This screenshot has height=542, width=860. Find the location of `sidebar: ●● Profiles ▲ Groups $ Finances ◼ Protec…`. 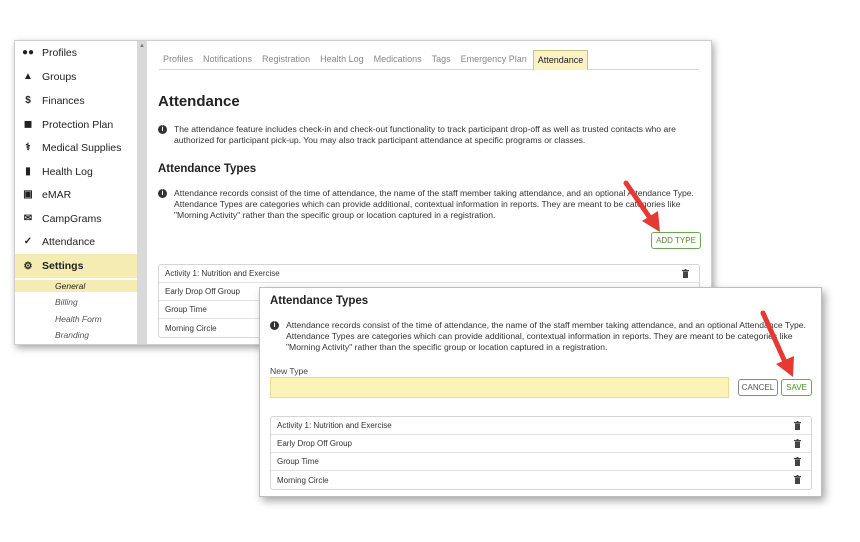

sidebar: ●● Profiles ▲ Groups $ Finances ◼ Protec… is located at coordinates (76, 192).